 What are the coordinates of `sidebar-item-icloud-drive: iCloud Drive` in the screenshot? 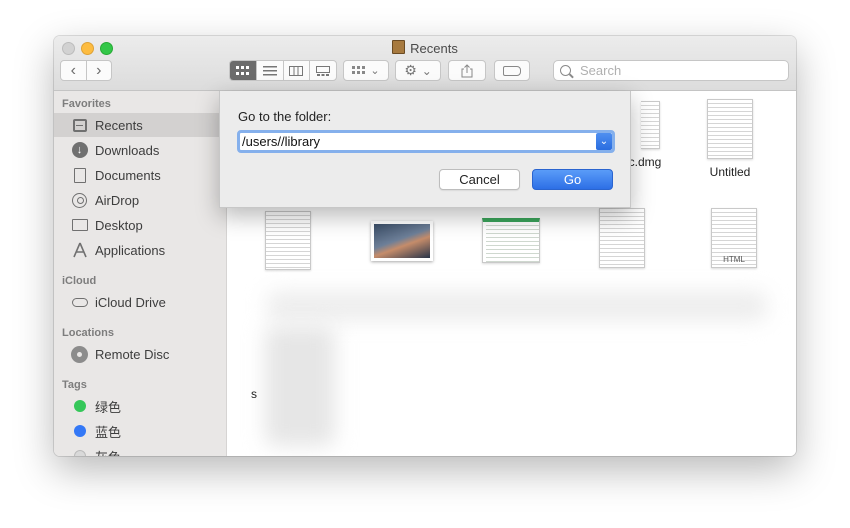 It's located at (140, 302).